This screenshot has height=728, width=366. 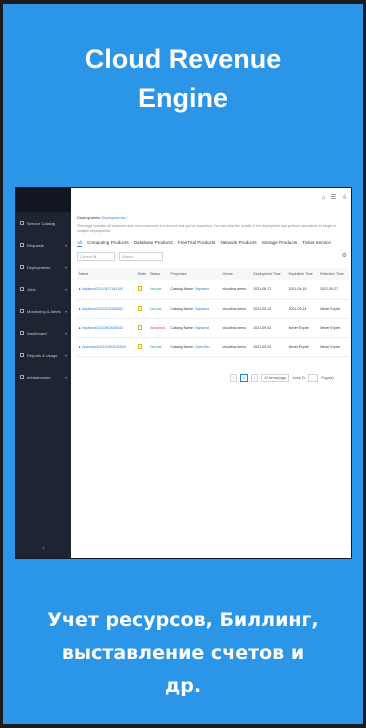 I want to click on expire-time-cell: 2021-09-15, so click(x=302, y=290).